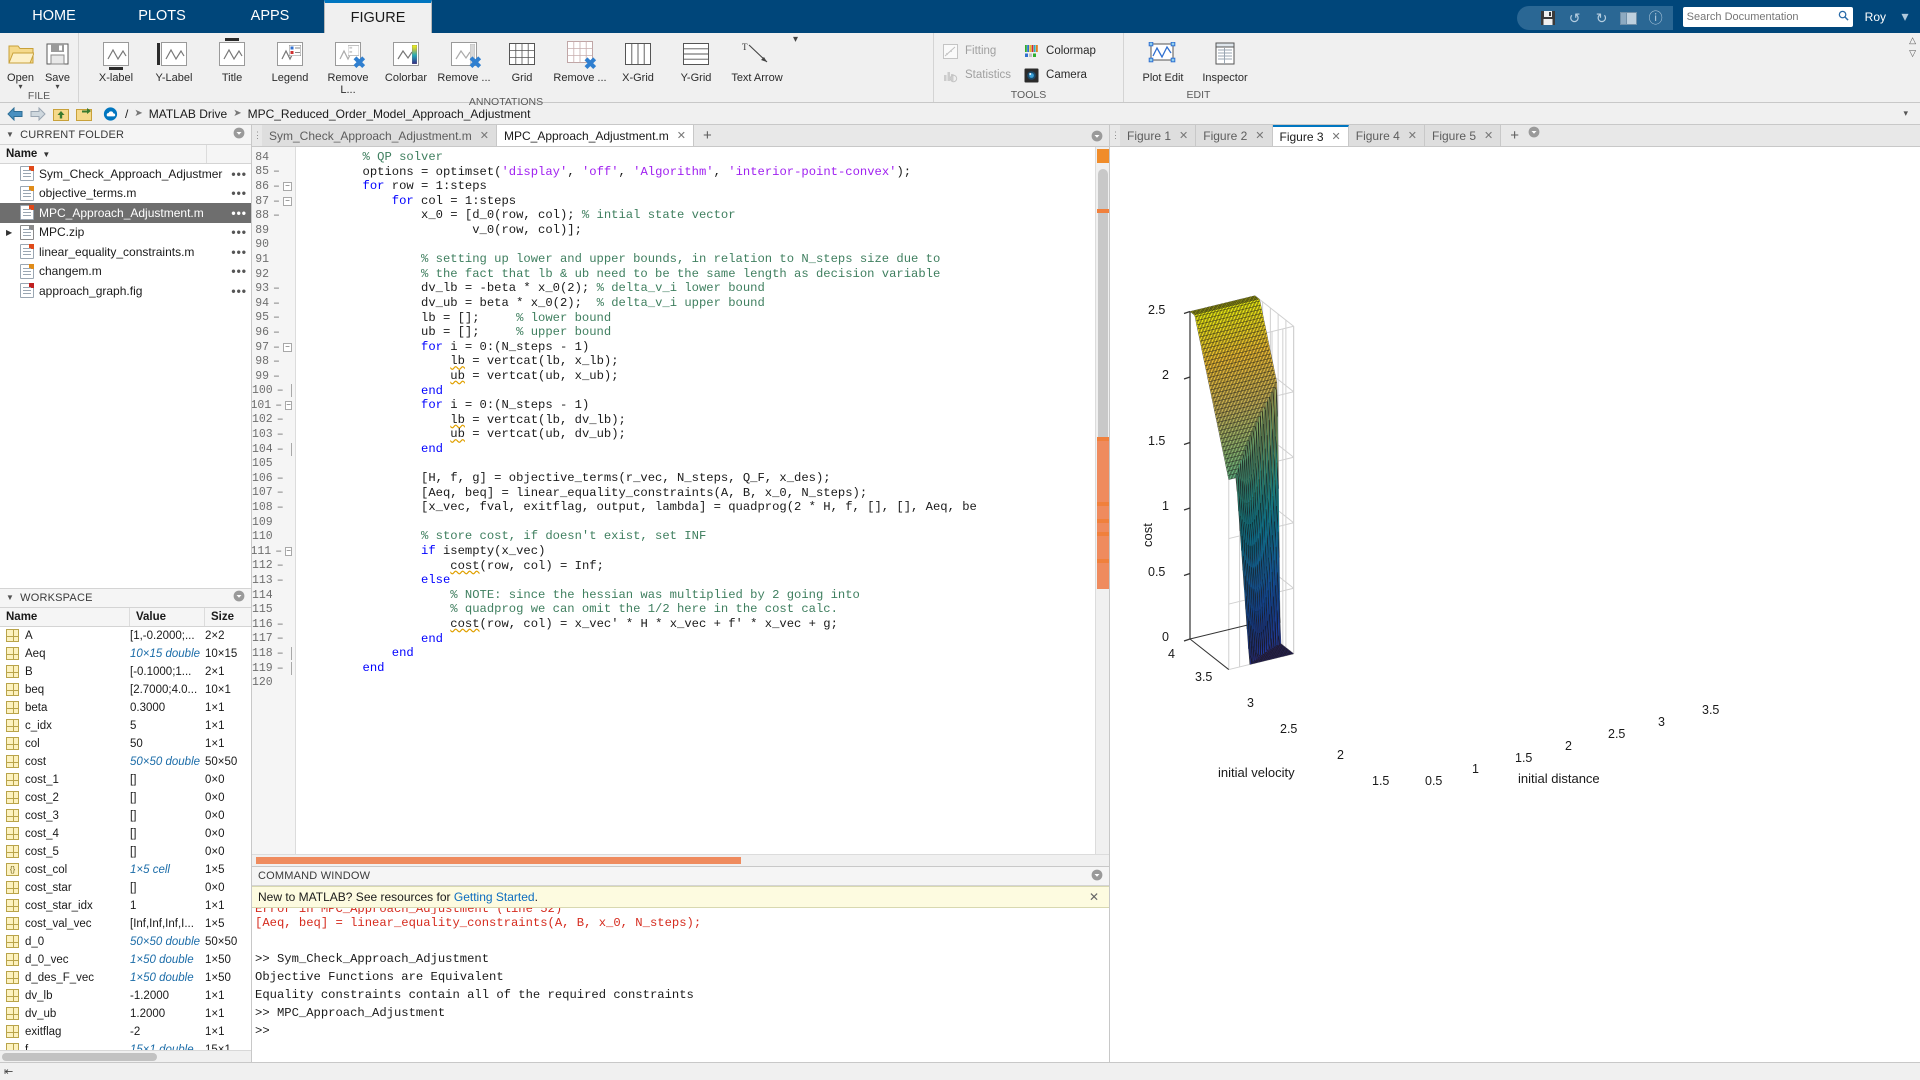 This screenshot has height=1080, width=1920. Describe the element at coordinates (125, 978) in the screenshot. I see `table-row: d_des_F_vec 1×50 double 1×50` at that location.